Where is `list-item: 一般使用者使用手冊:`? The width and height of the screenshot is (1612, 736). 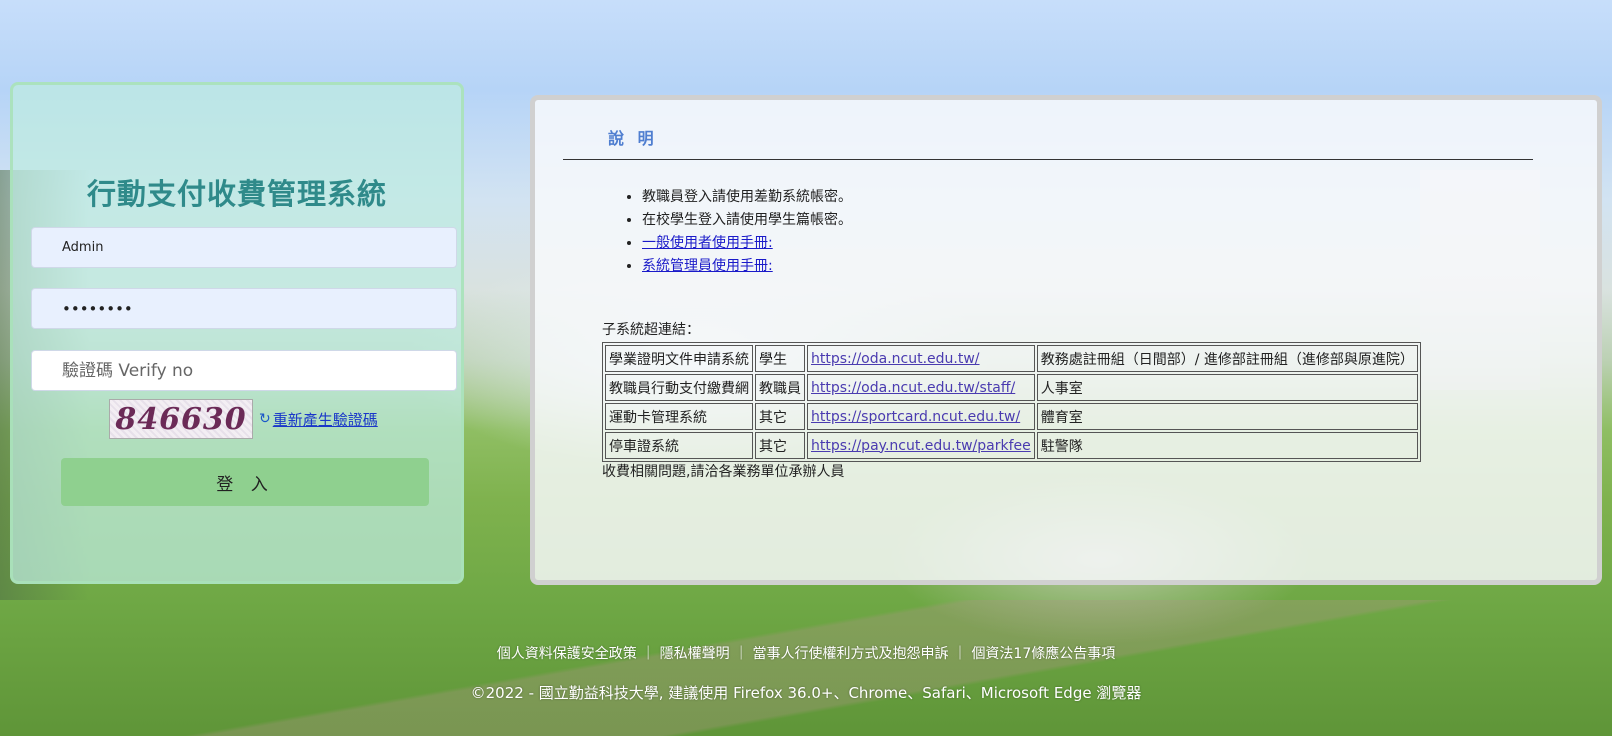 list-item: 一般使用者使用手冊: is located at coordinates (747, 243).